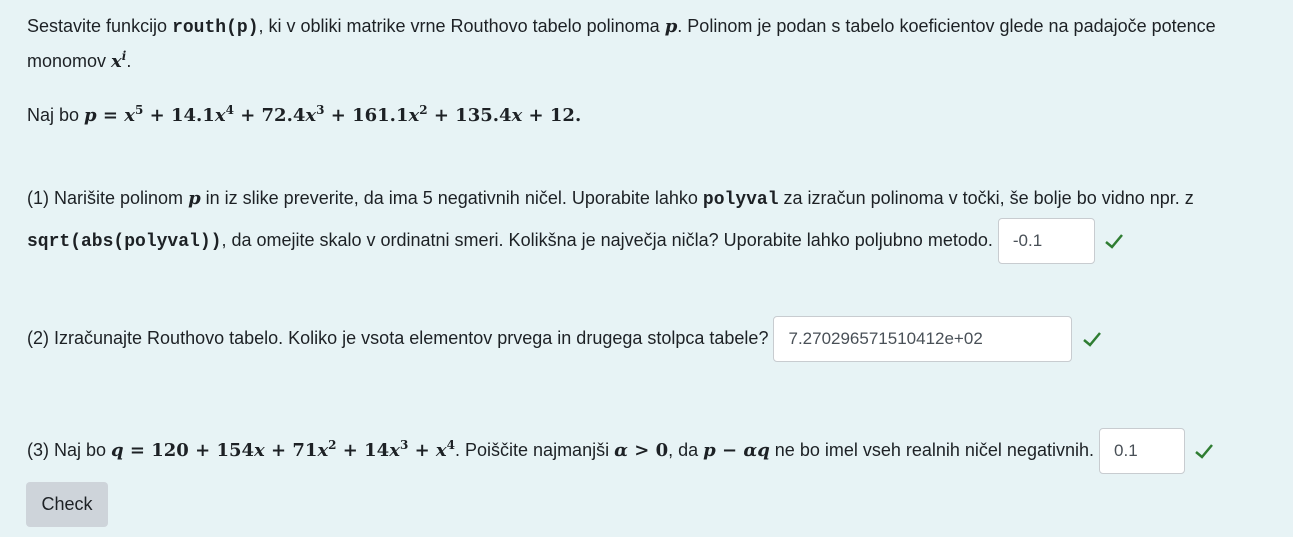  I want to click on function-name: routh(p), so click(215, 28).